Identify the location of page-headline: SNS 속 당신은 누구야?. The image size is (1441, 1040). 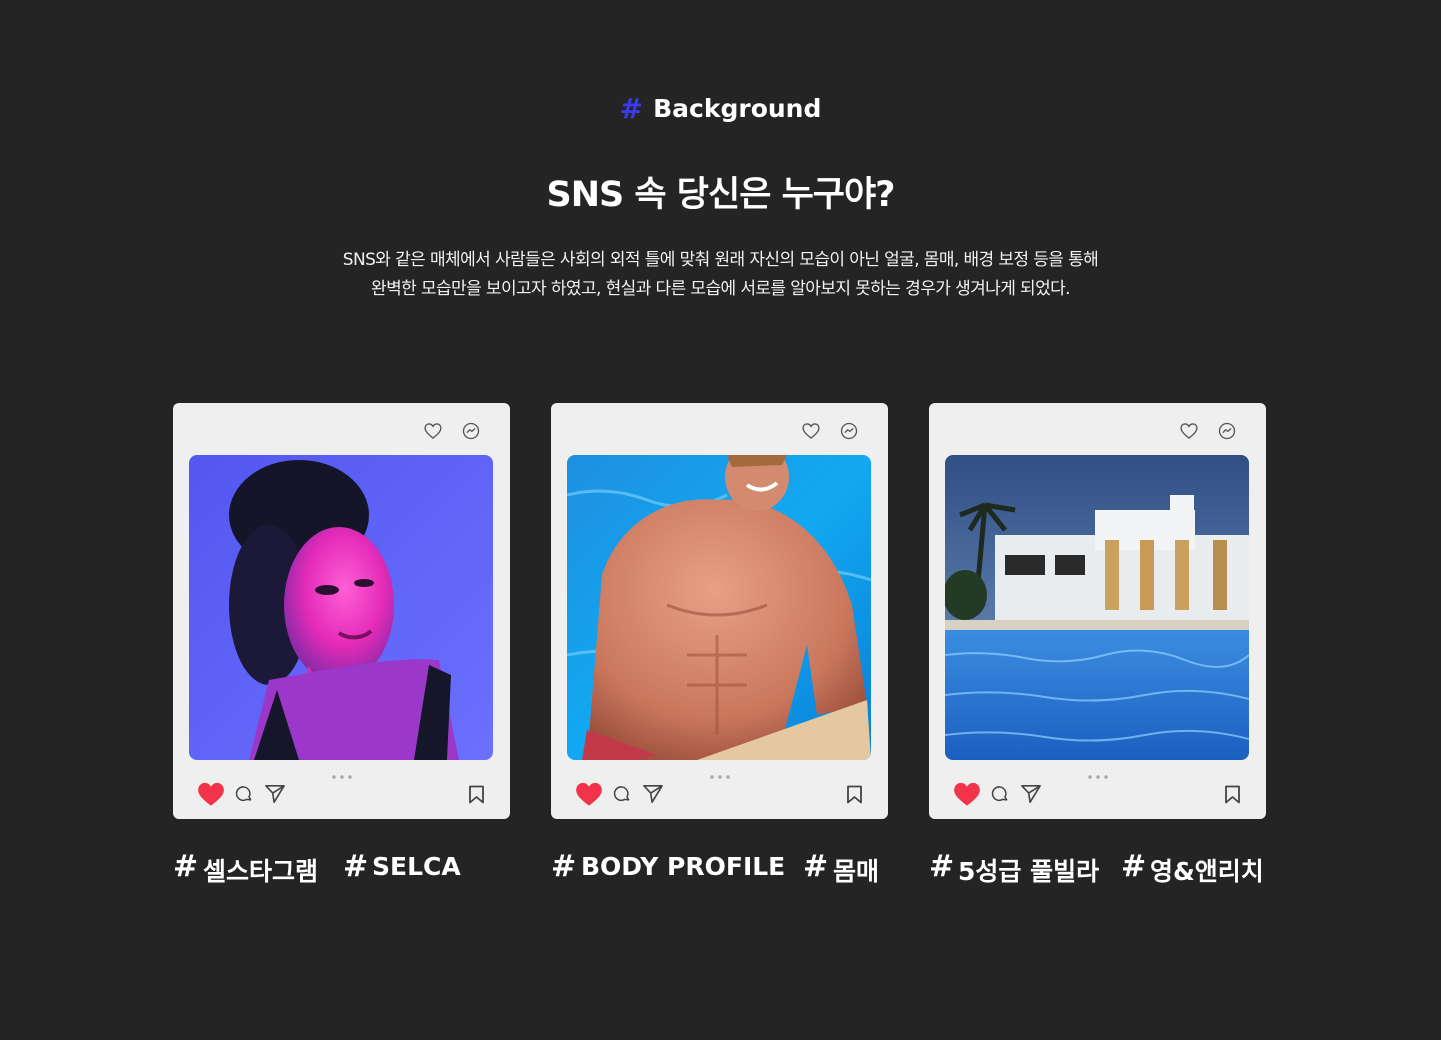
(721, 195).